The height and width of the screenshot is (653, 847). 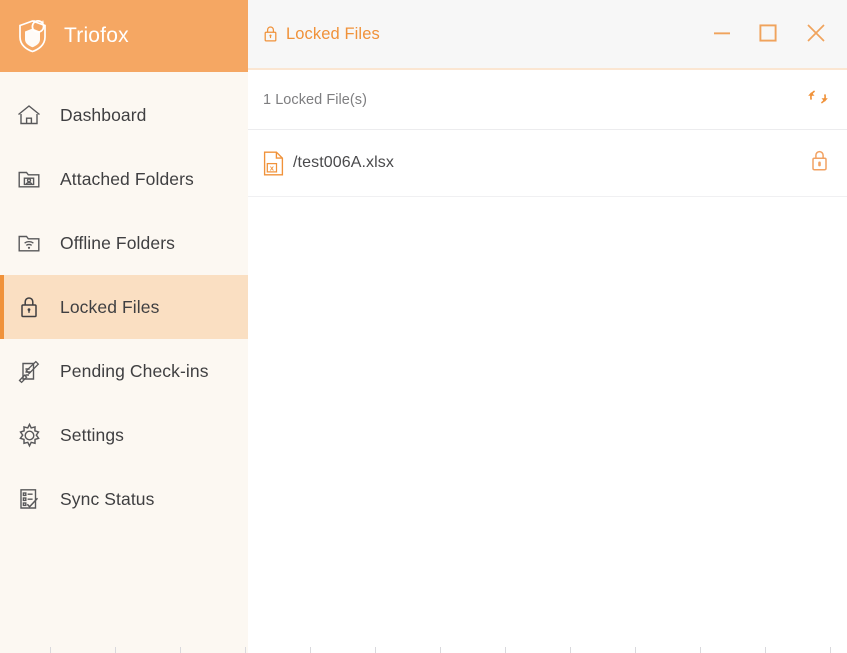 I want to click on sidebar-item-label: Attached Folders, so click(x=127, y=178).